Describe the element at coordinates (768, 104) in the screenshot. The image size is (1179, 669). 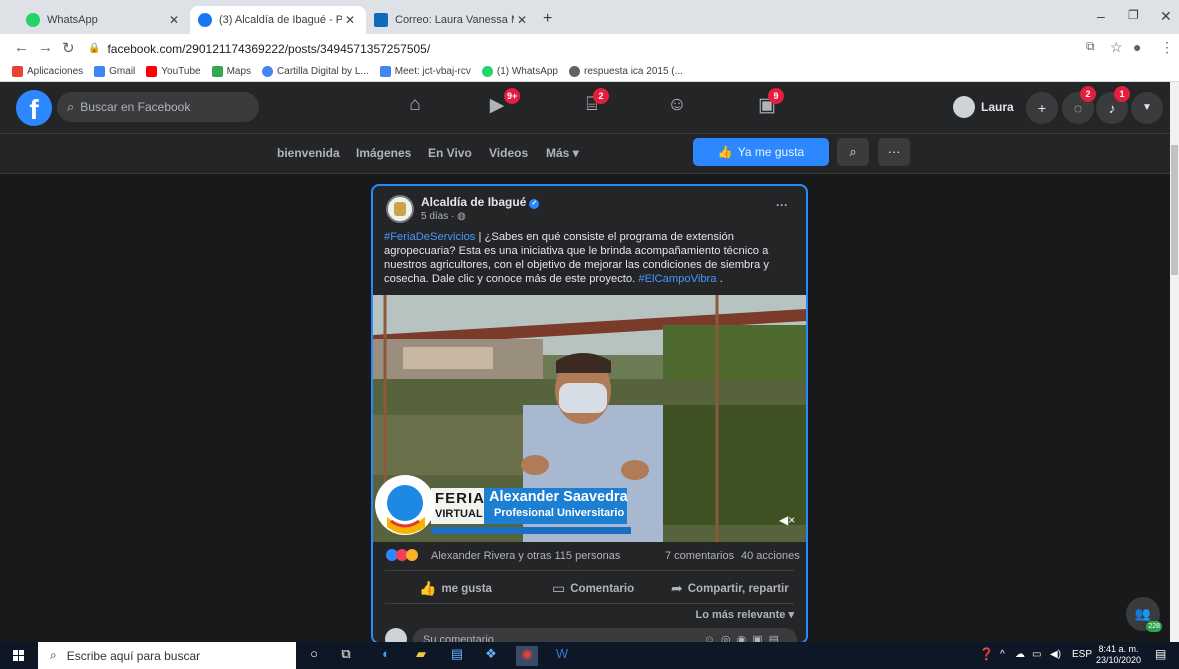
I see `gaming-icon: ▣ 9` at that location.